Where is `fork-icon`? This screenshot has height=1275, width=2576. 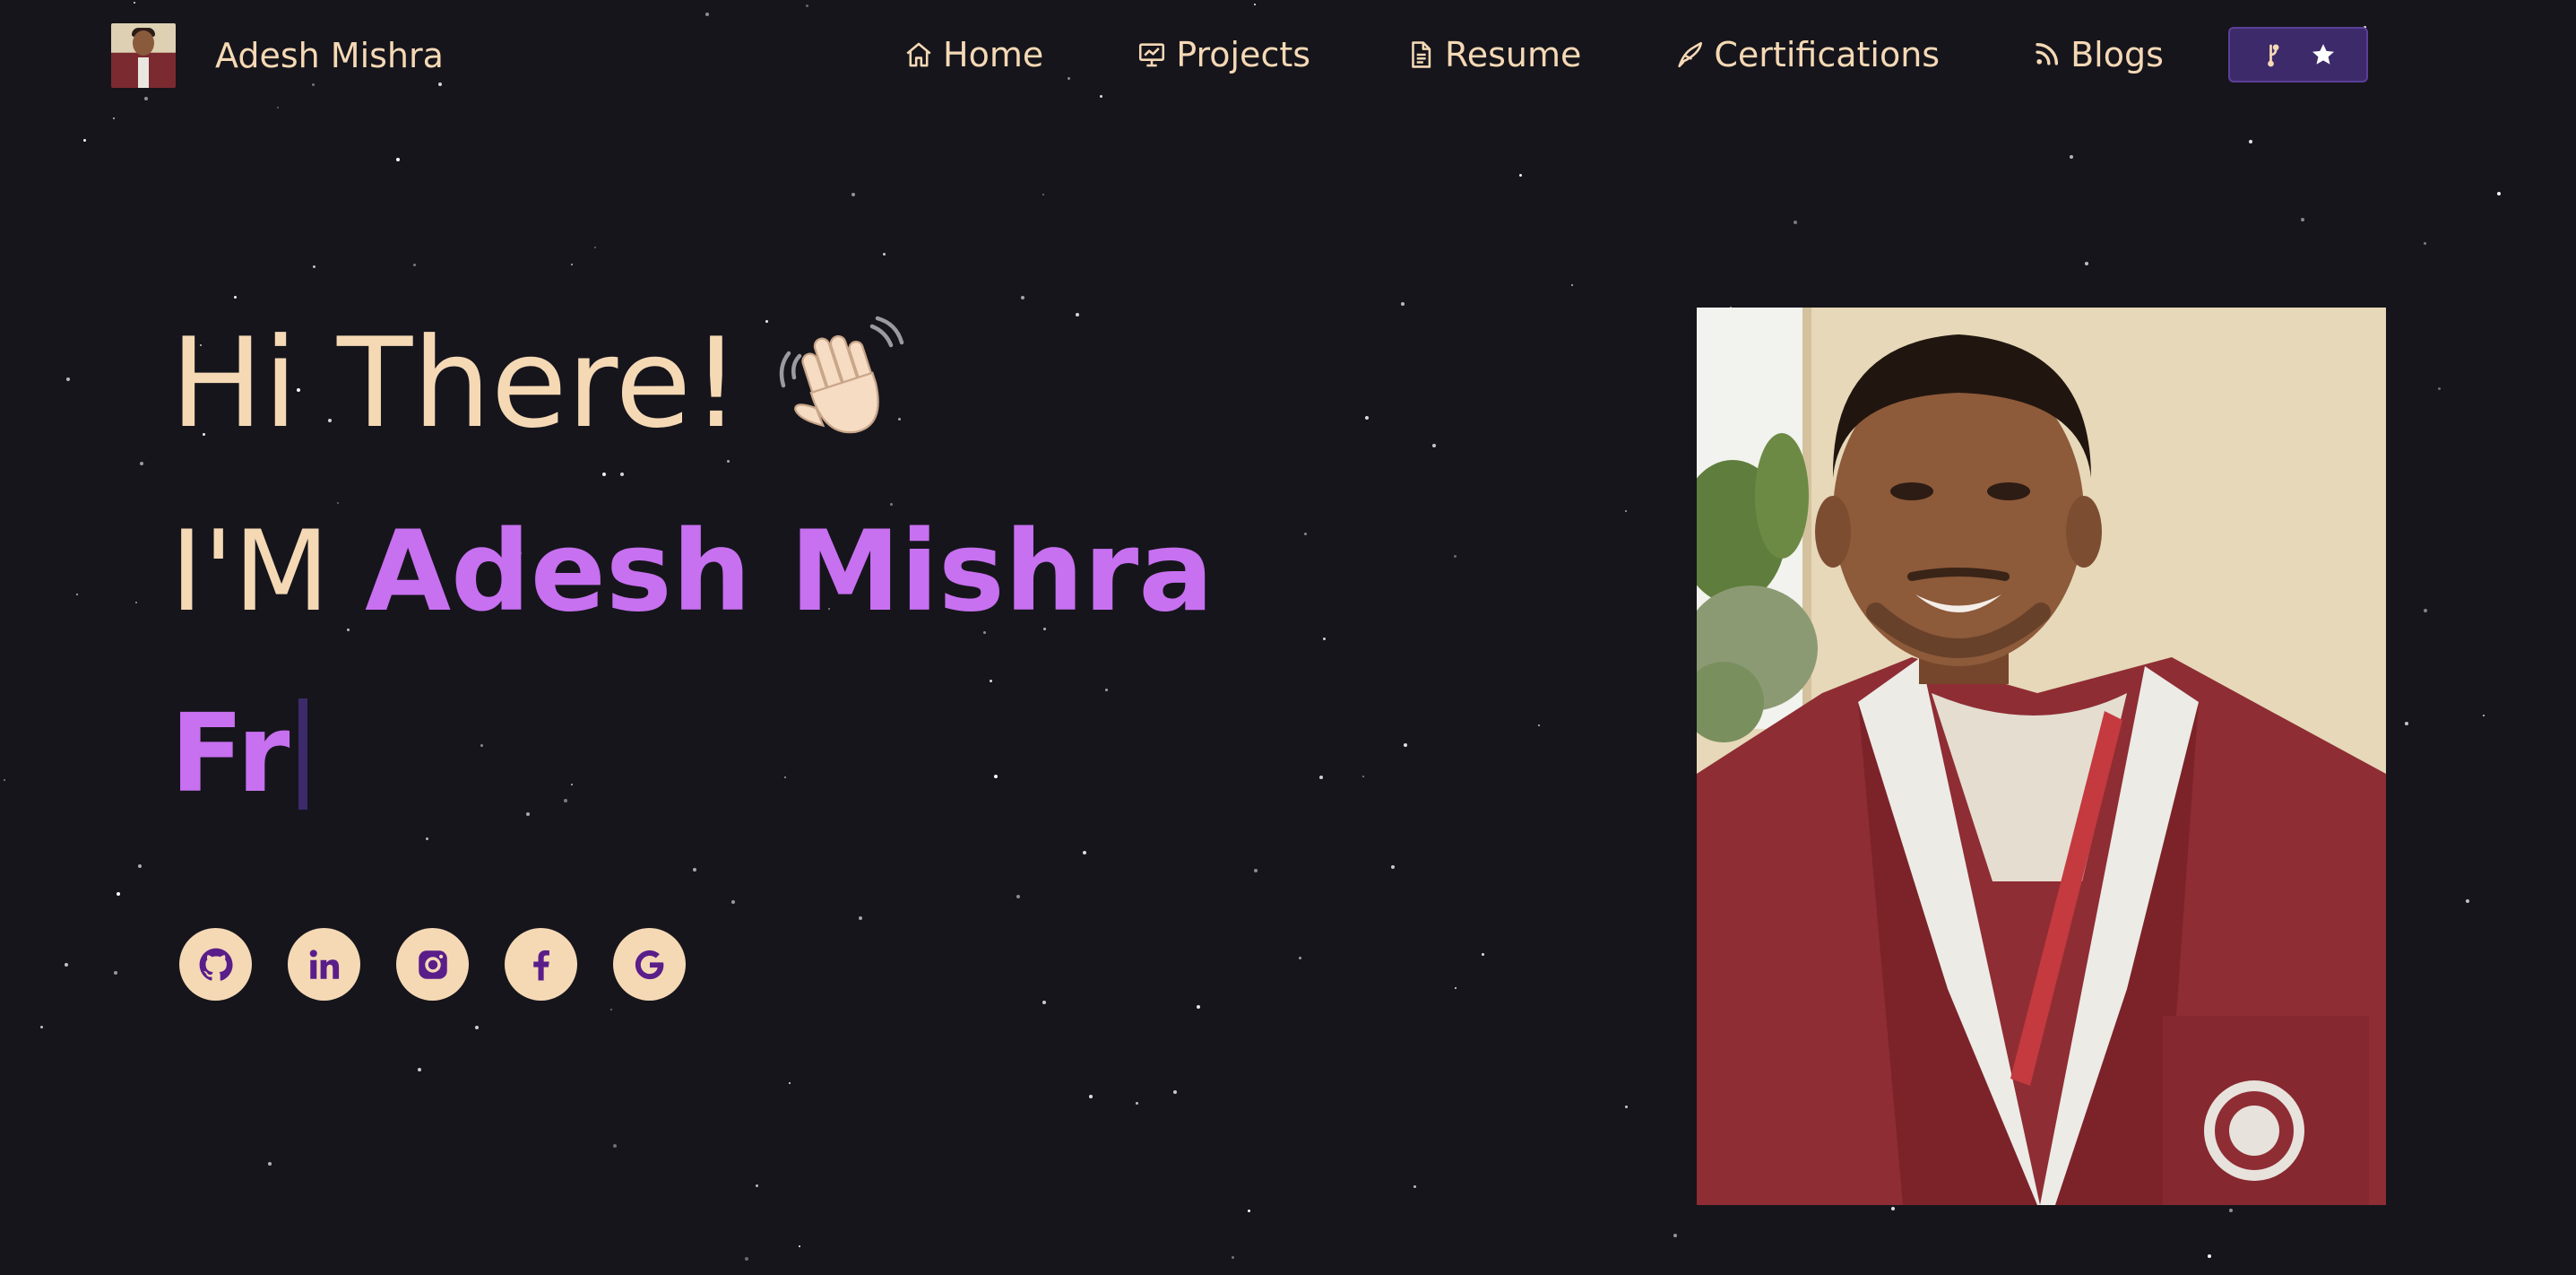
fork-icon is located at coordinates (2273, 55).